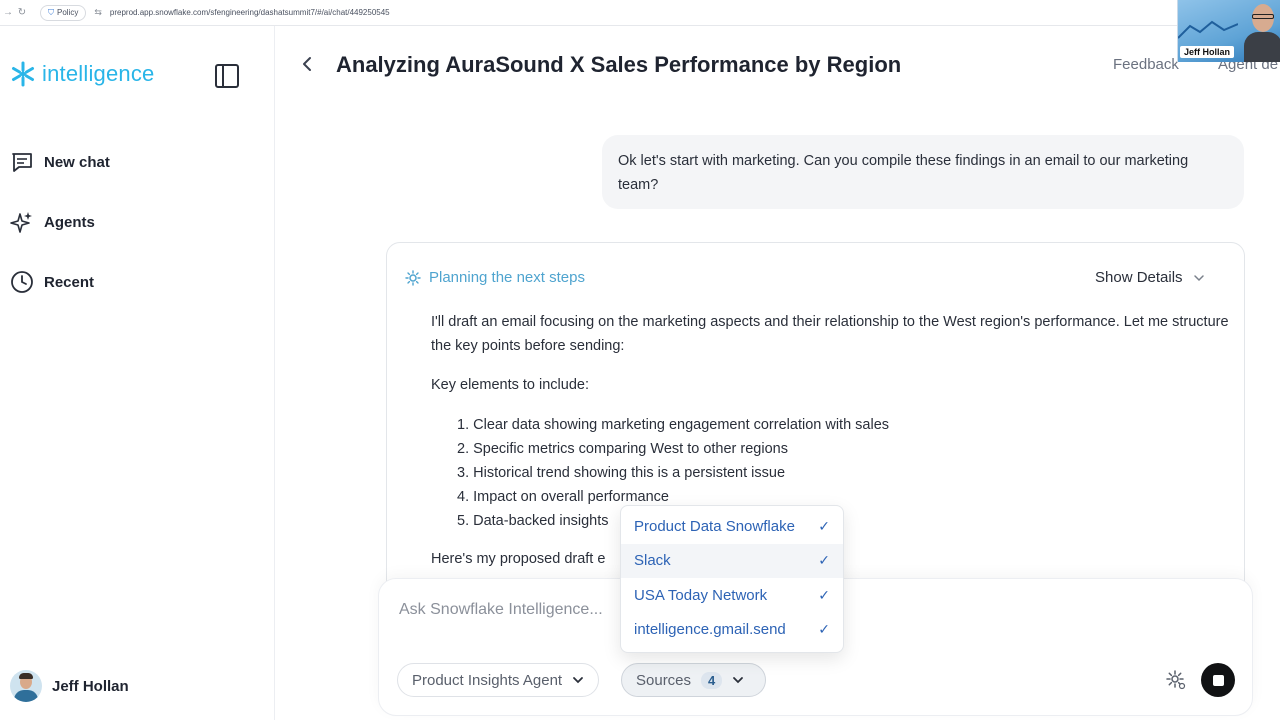 The width and height of the screenshot is (1280, 720). What do you see at coordinates (98, 73) in the screenshot?
I see `brand-name: intelligence` at bounding box center [98, 73].